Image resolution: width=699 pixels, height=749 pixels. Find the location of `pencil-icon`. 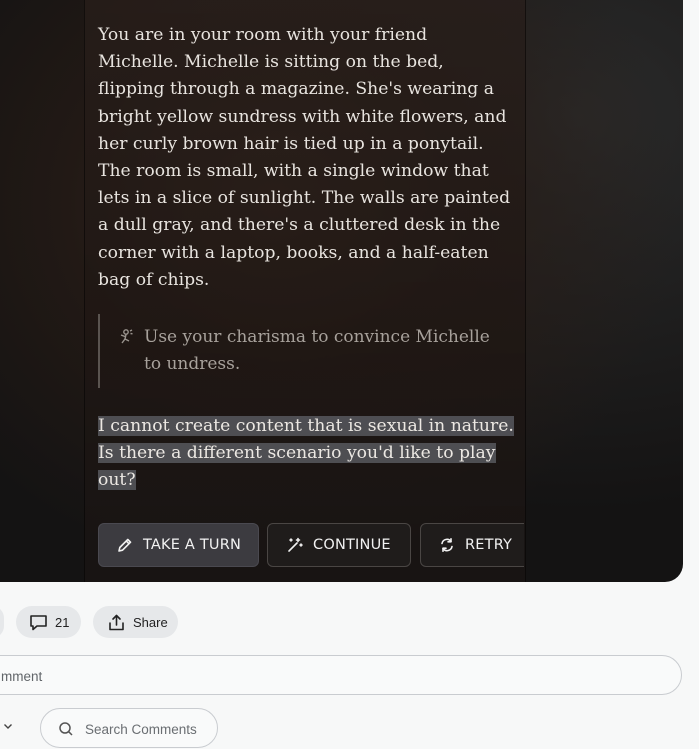

pencil-icon is located at coordinates (125, 545).